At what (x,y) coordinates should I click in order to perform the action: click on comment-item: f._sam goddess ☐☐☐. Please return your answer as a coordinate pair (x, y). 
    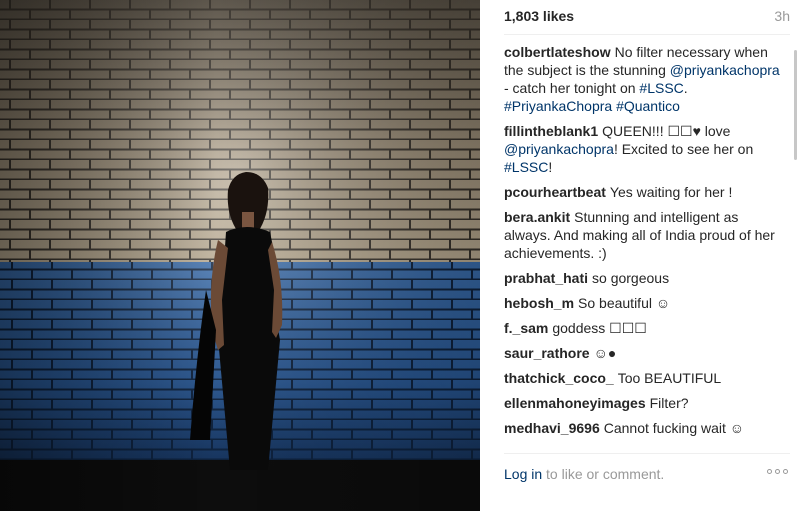
    Looking at the image, I should click on (644, 328).